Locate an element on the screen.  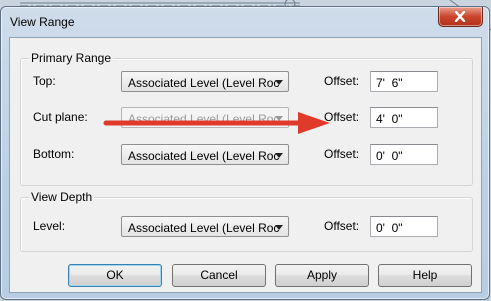
primary-range-label: Primary Range is located at coordinates (71, 58).